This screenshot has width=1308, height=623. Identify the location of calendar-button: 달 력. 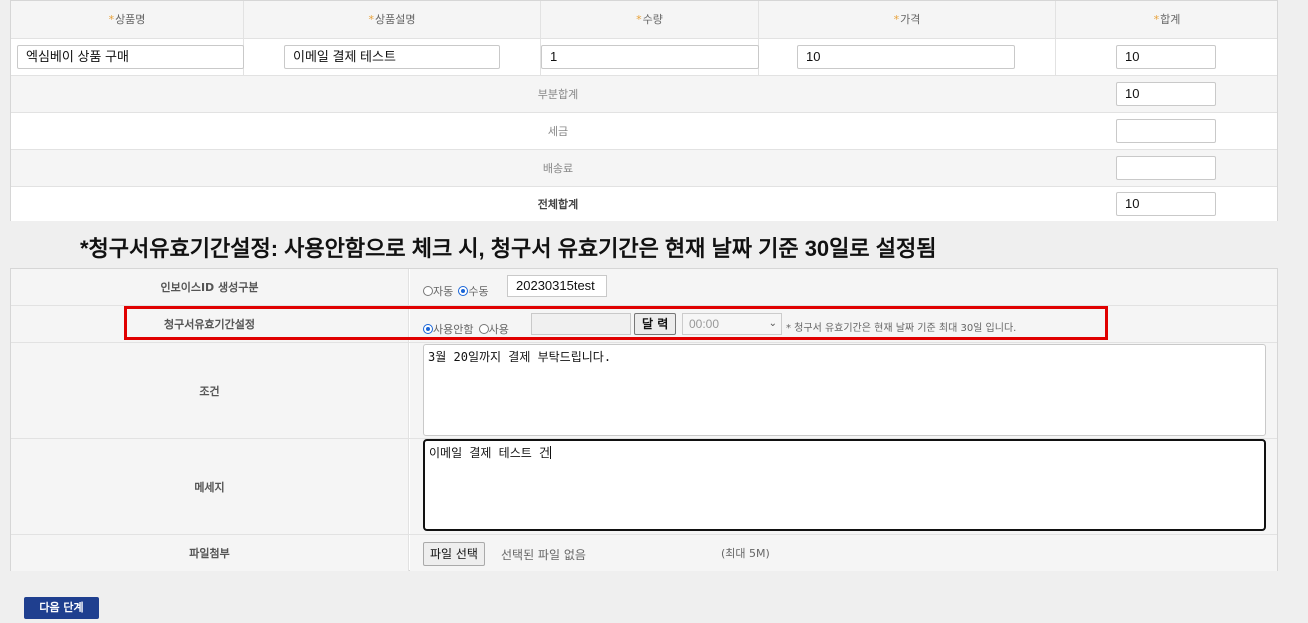
(655, 324).